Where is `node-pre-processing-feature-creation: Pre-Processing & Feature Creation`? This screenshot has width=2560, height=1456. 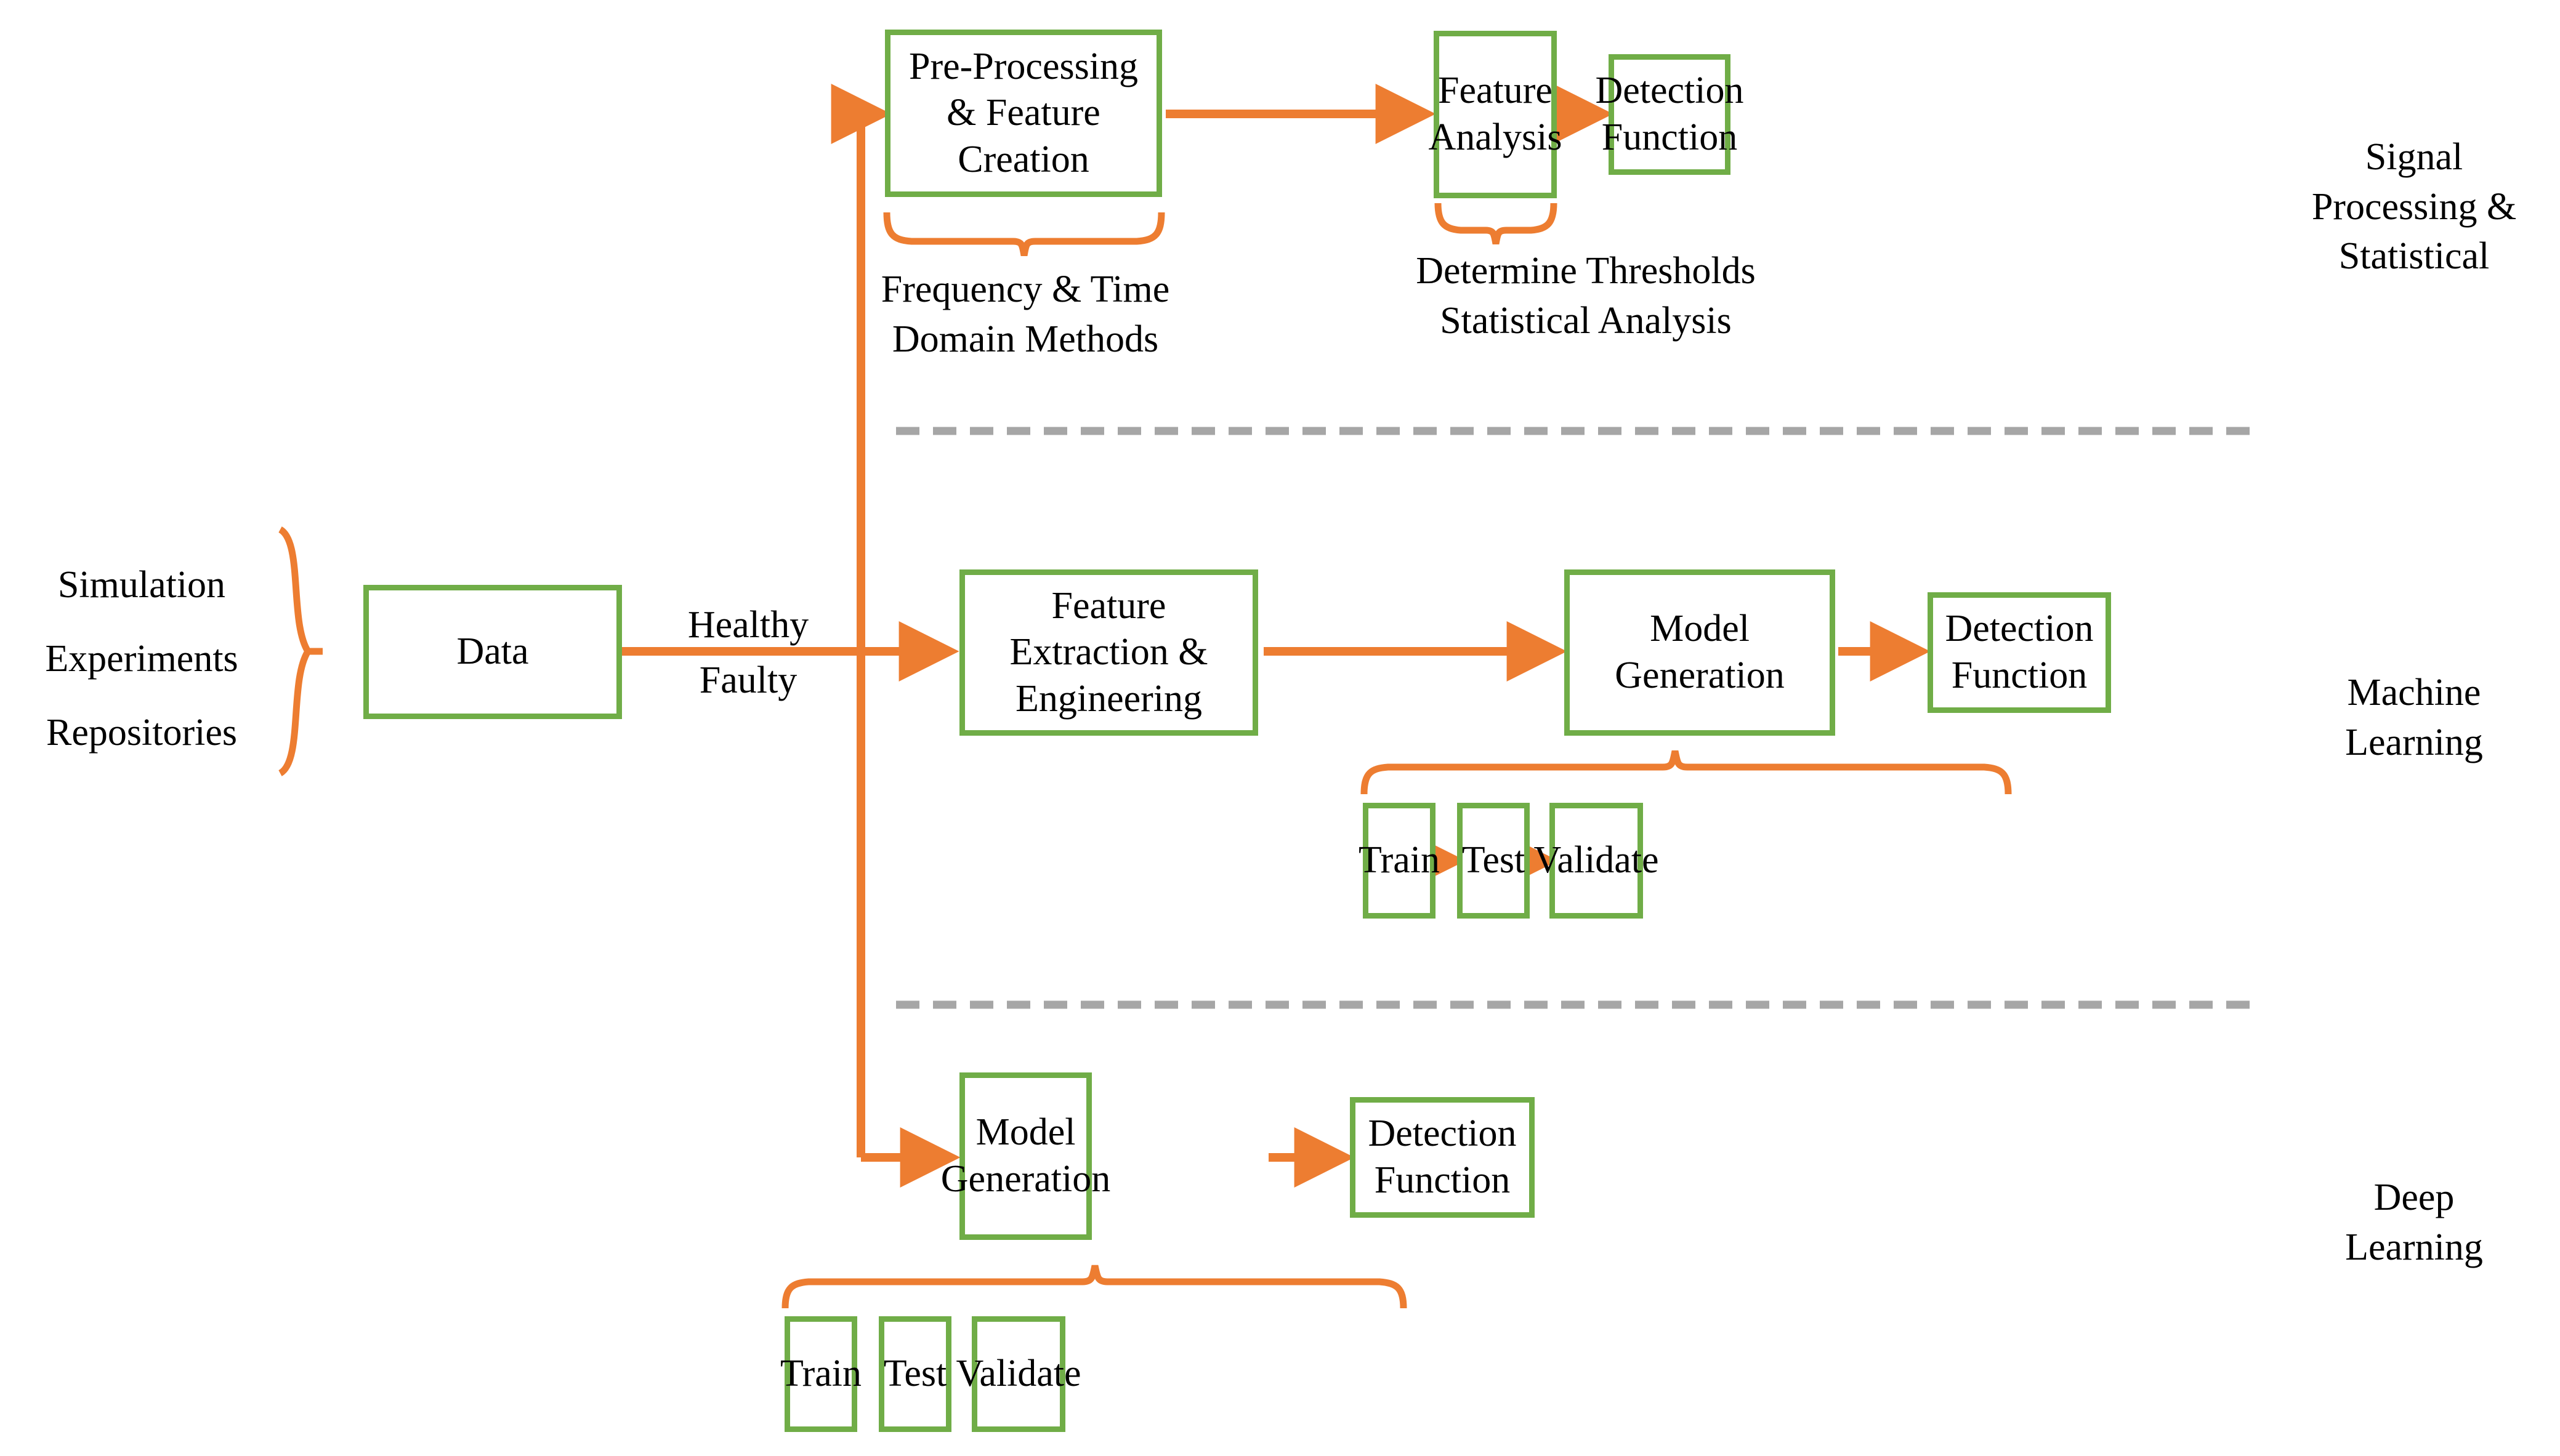 node-pre-processing-feature-creation: Pre-Processing & Feature Creation is located at coordinates (1023, 113).